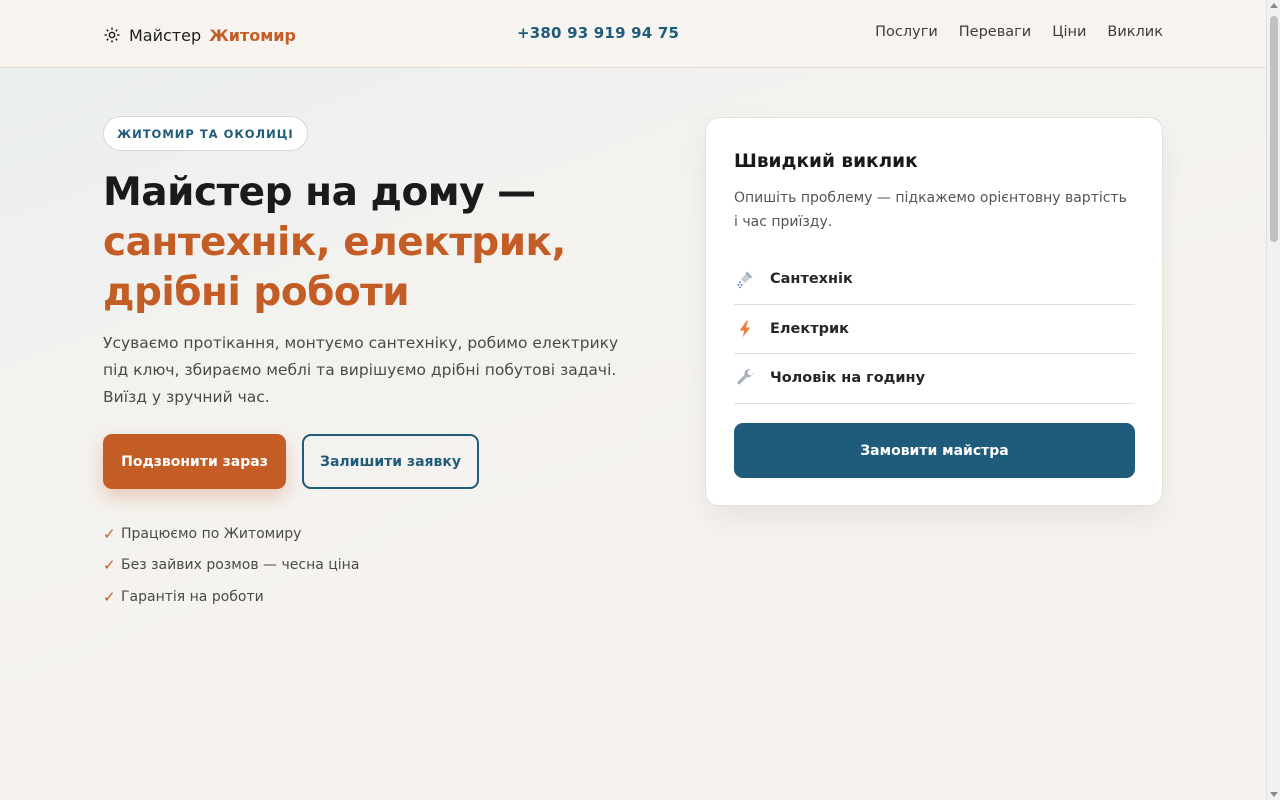  I want to click on leave-request-button: Залишити заявку, so click(390, 461).